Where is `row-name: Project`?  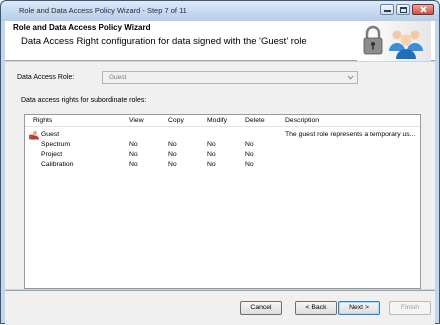
row-name: Project is located at coordinates (52, 154).